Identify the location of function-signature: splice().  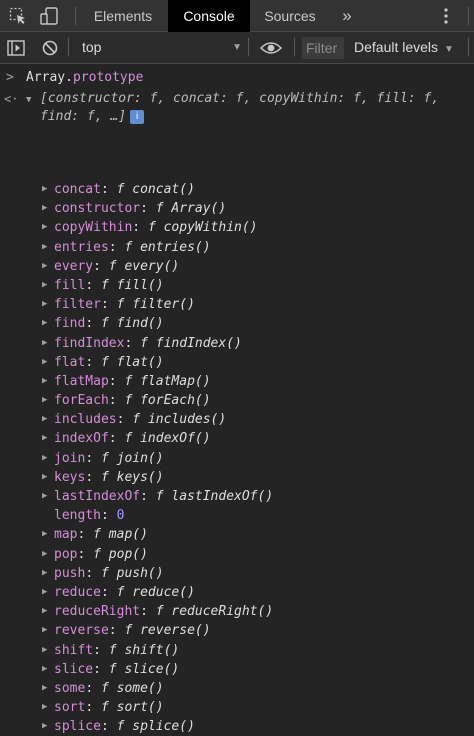
(163, 727).